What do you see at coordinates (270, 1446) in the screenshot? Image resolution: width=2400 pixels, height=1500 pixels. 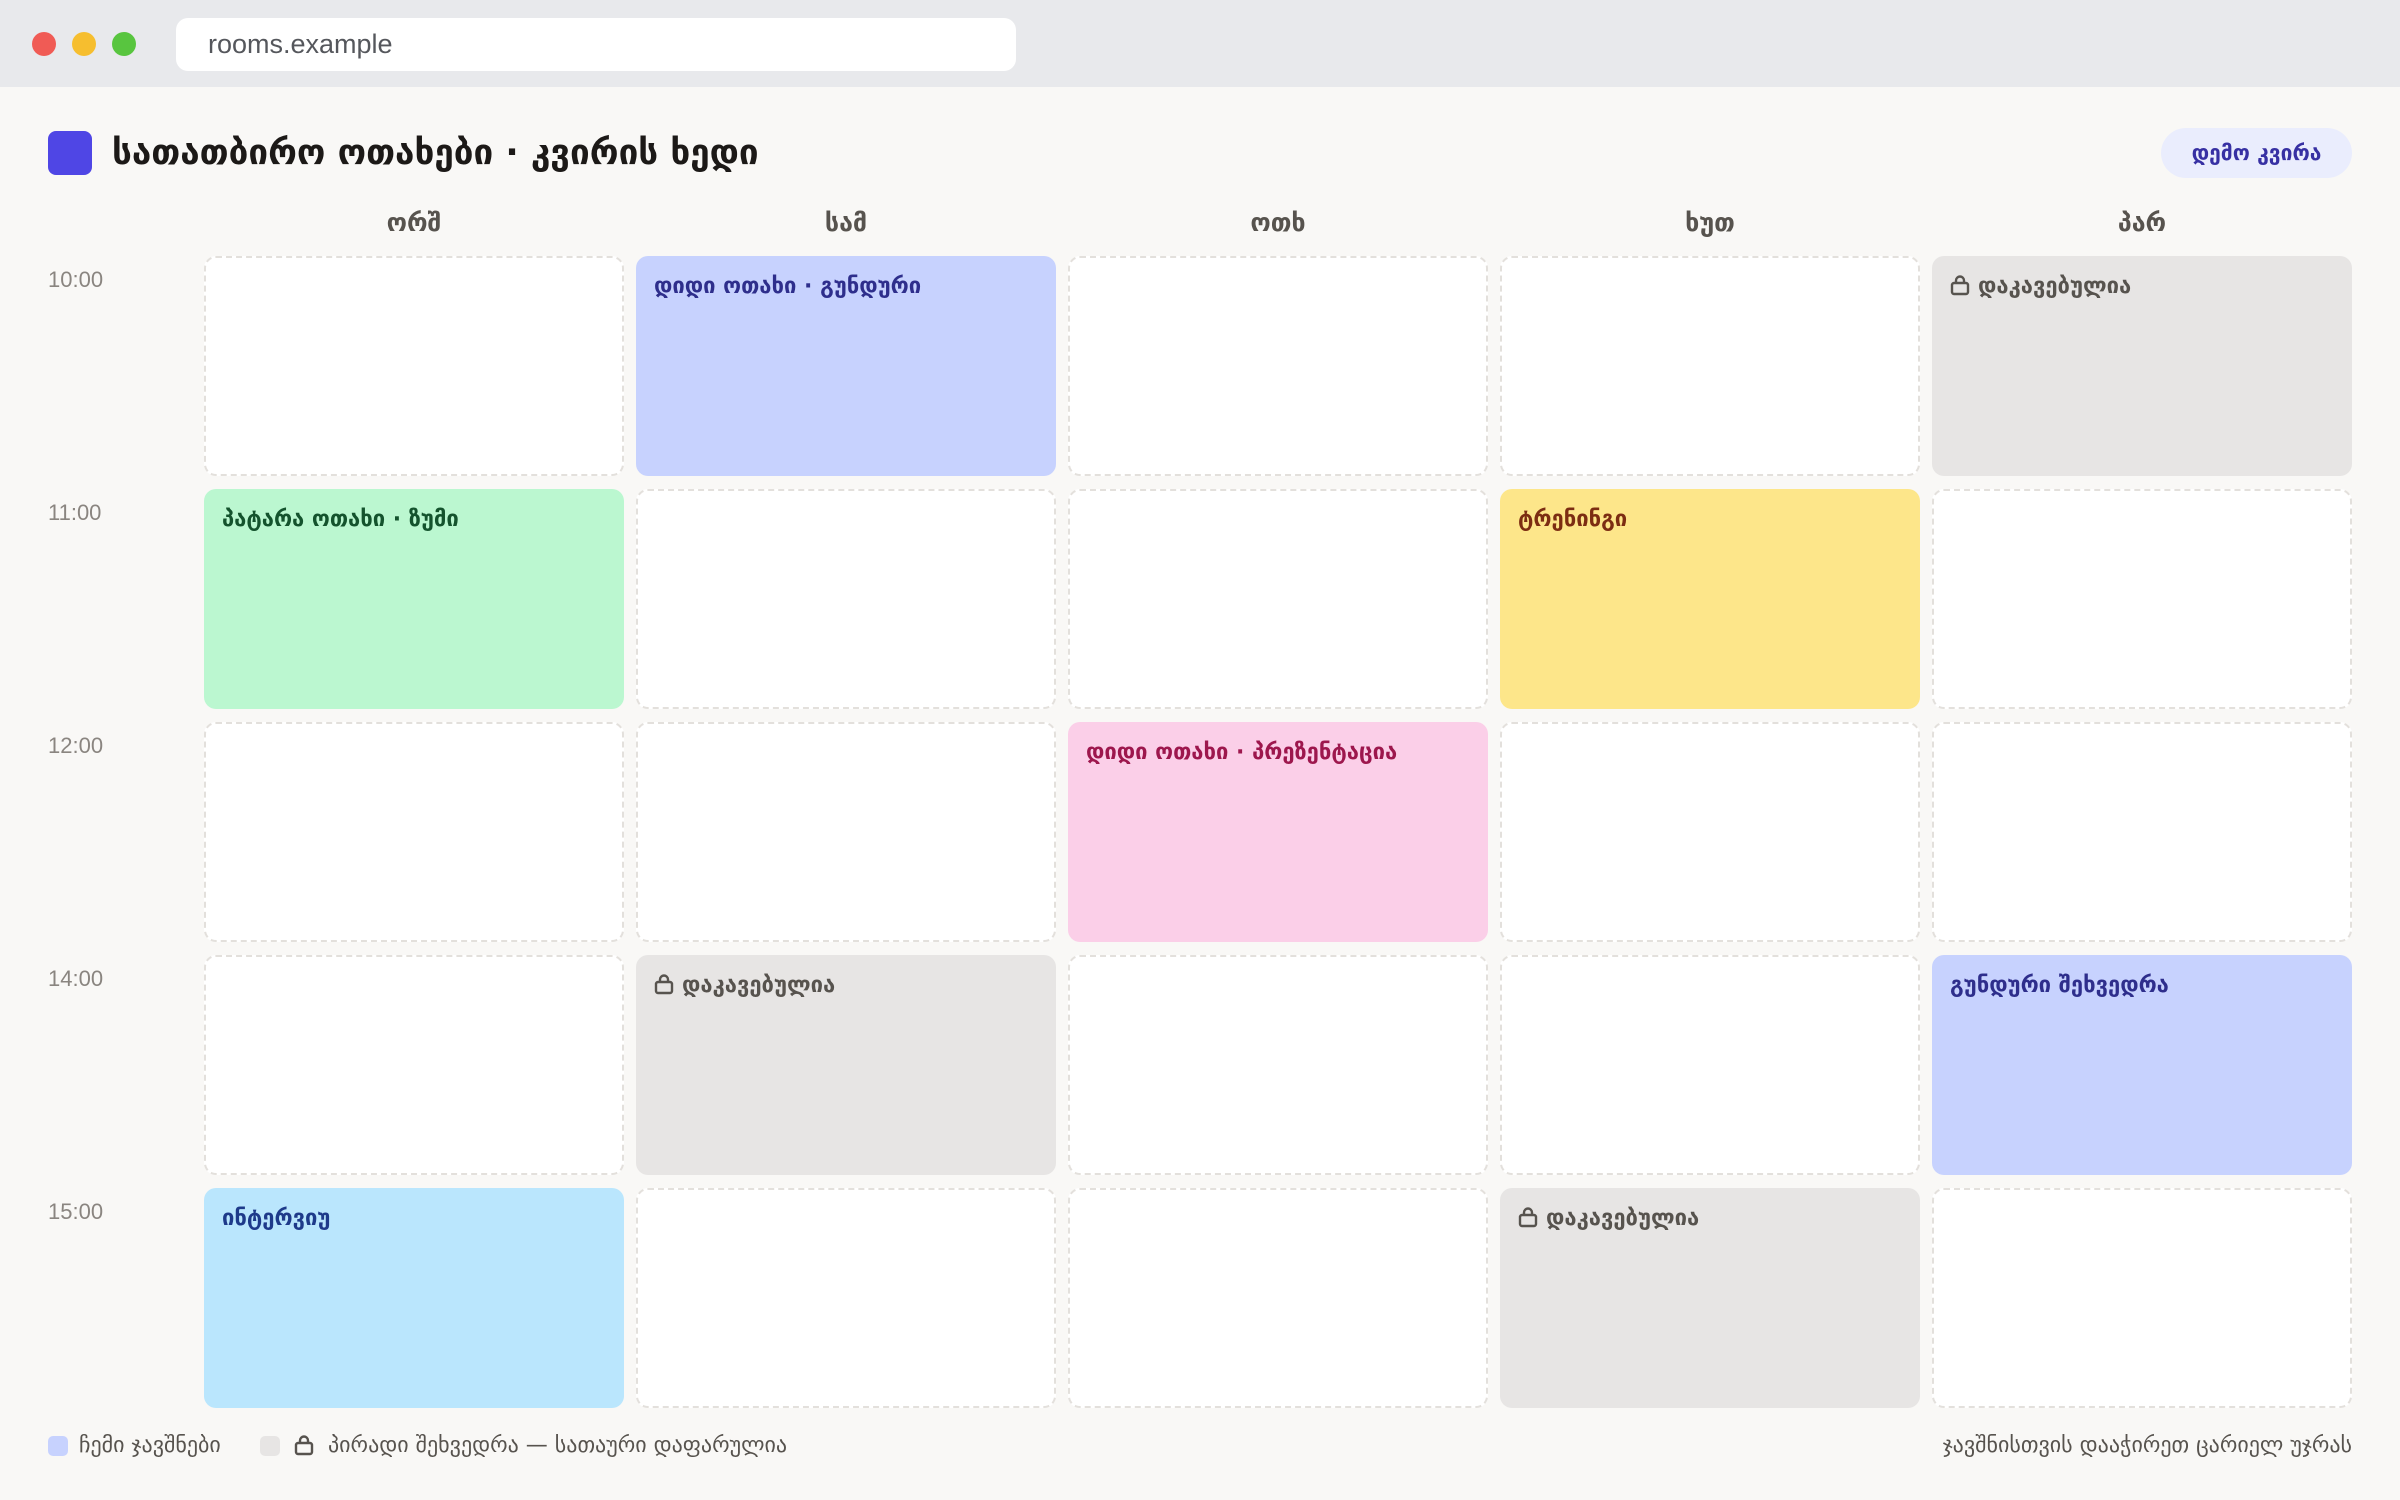 I see `legend-swatch-private` at bounding box center [270, 1446].